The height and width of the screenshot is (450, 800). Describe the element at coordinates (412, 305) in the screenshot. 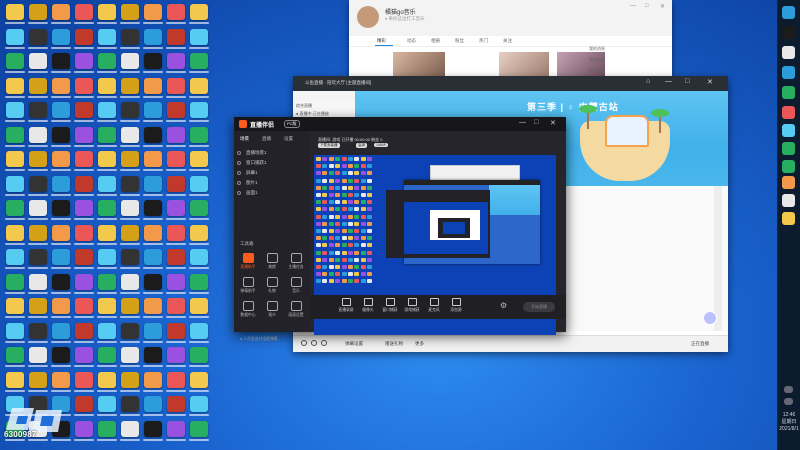

I see `game-capture-button: 游戏捕获` at that location.